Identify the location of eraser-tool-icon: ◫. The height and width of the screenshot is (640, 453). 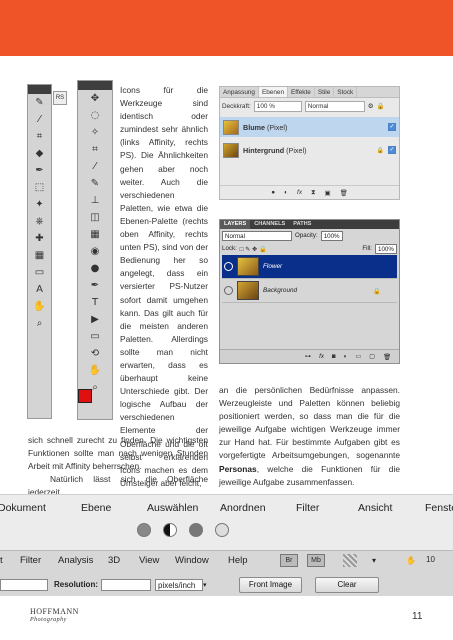
(95, 217).